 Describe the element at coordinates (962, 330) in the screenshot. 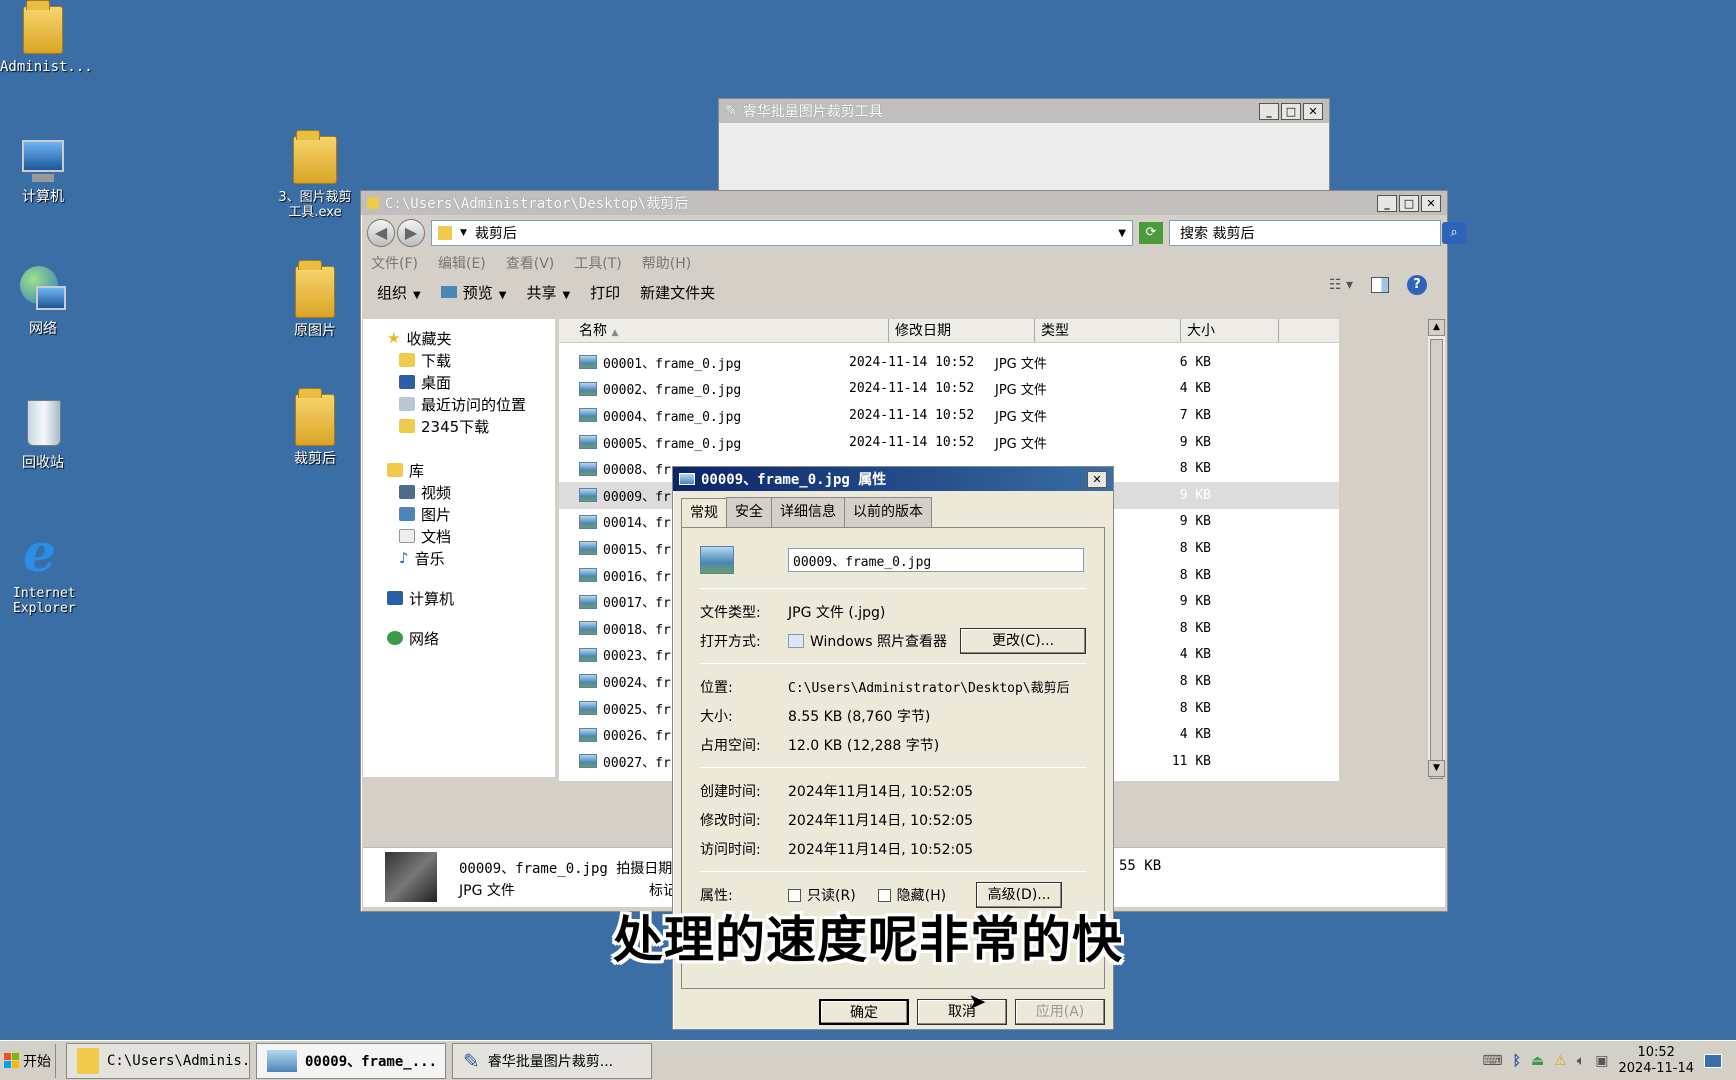

I see `column-date: 修改日期` at that location.